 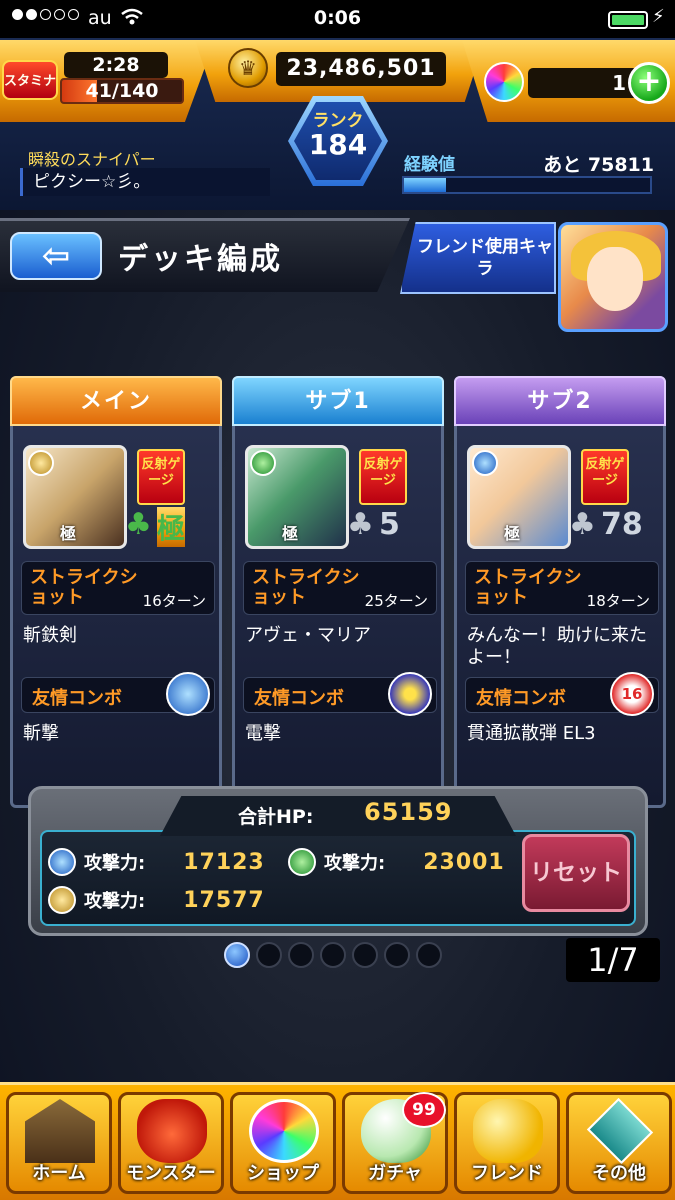 What do you see at coordinates (172, 1131) in the screenshot?
I see `monster-icon` at bounding box center [172, 1131].